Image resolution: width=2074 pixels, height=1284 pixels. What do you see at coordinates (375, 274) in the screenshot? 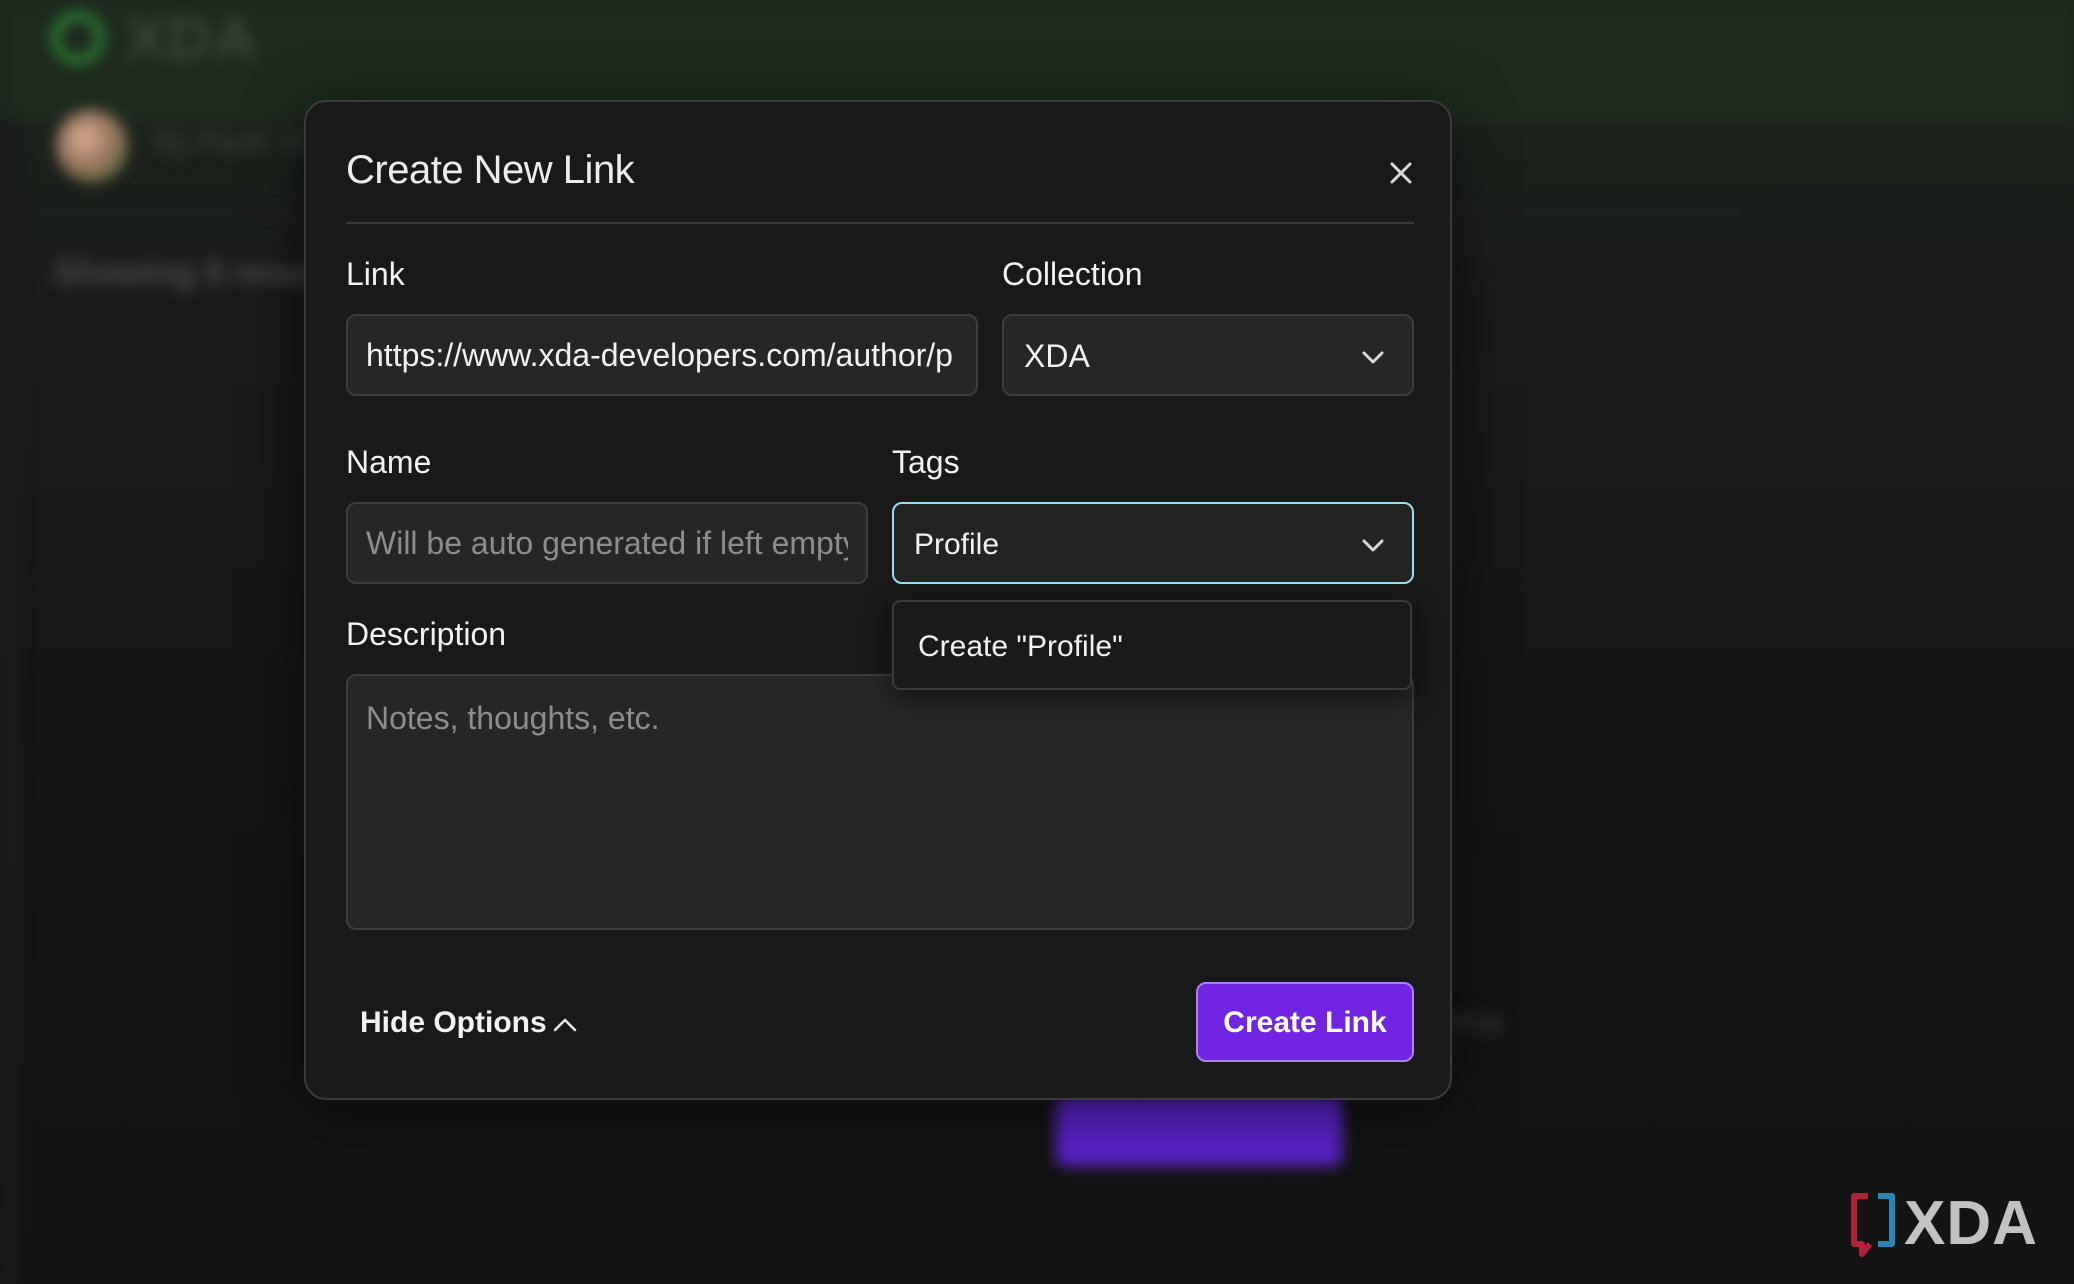
I see `link-label: Link` at bounding box center [375, 274].